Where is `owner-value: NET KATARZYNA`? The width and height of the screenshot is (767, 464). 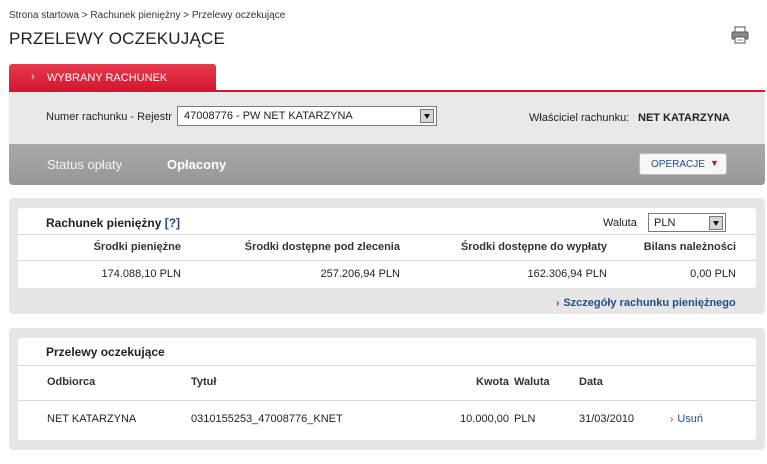
owner-value: NET KATARZYNA is located at coordinates (684, 118).